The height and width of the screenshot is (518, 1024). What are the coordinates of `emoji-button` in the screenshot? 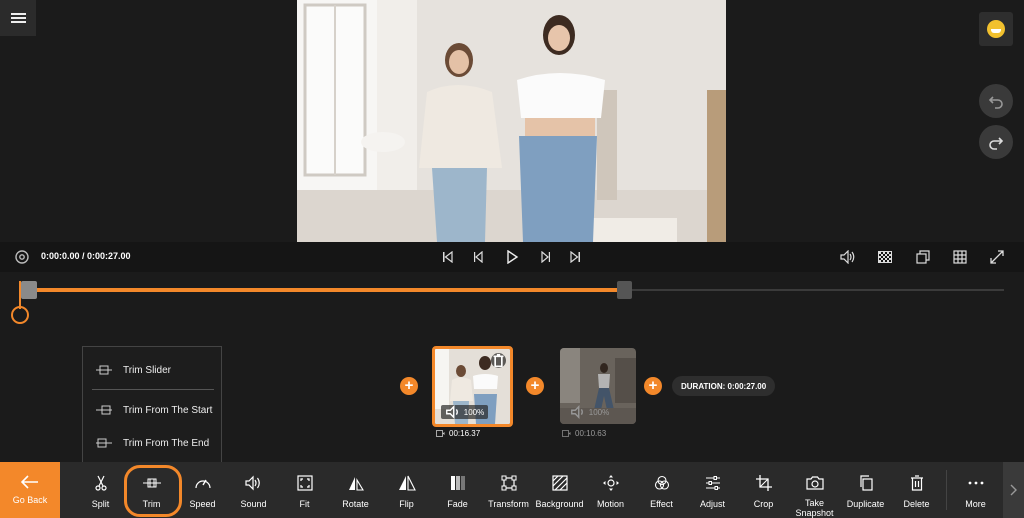 It's located at (996, 29).